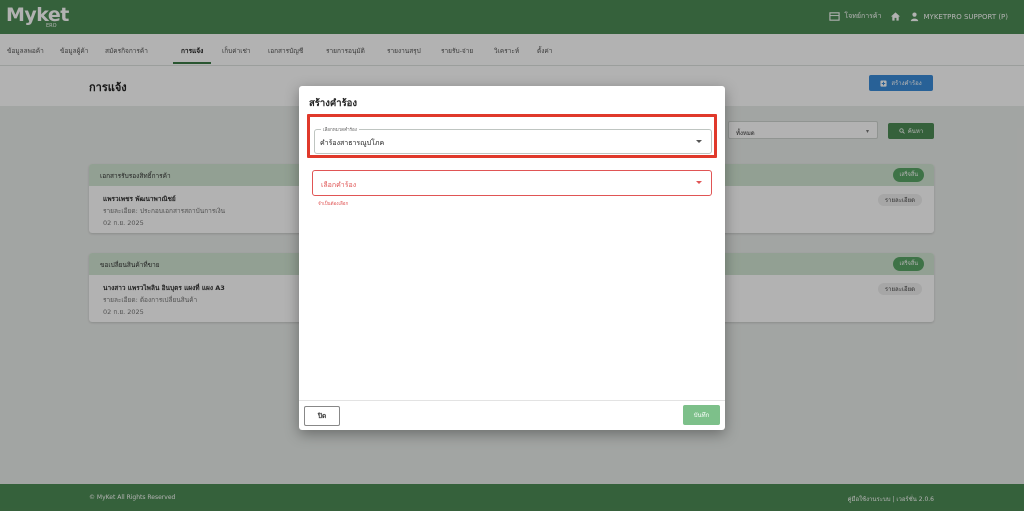 The height and width of the screenshot is (511, 1024). What do you see at coordinates (512, 183) in the screenshot?
I see `request-type-select: เลือกคำร้อง` at bounding box center [512, 183].